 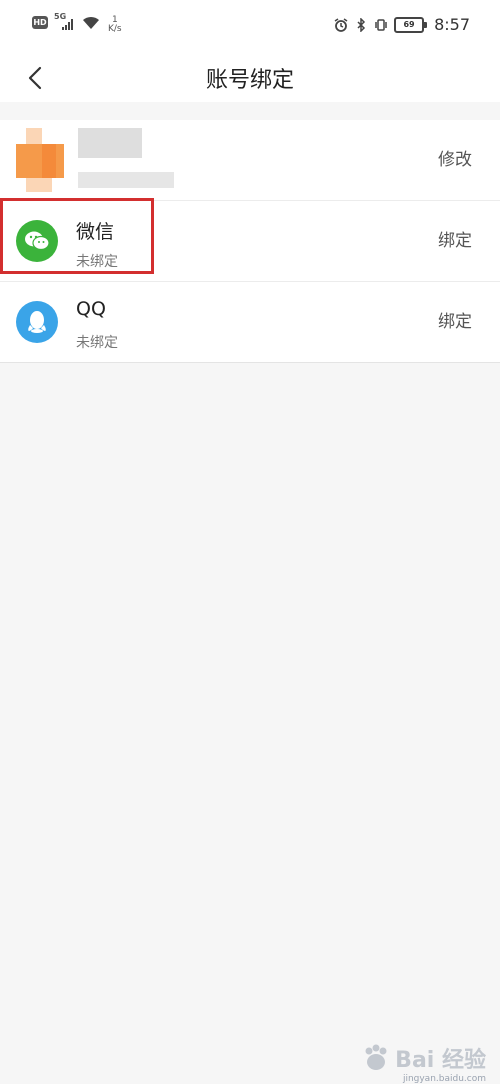 What do you see at coordinates (455, 241) in the screenshot?
I see `bind-wechat-button: 绑定` at bounding box center [455, 241].